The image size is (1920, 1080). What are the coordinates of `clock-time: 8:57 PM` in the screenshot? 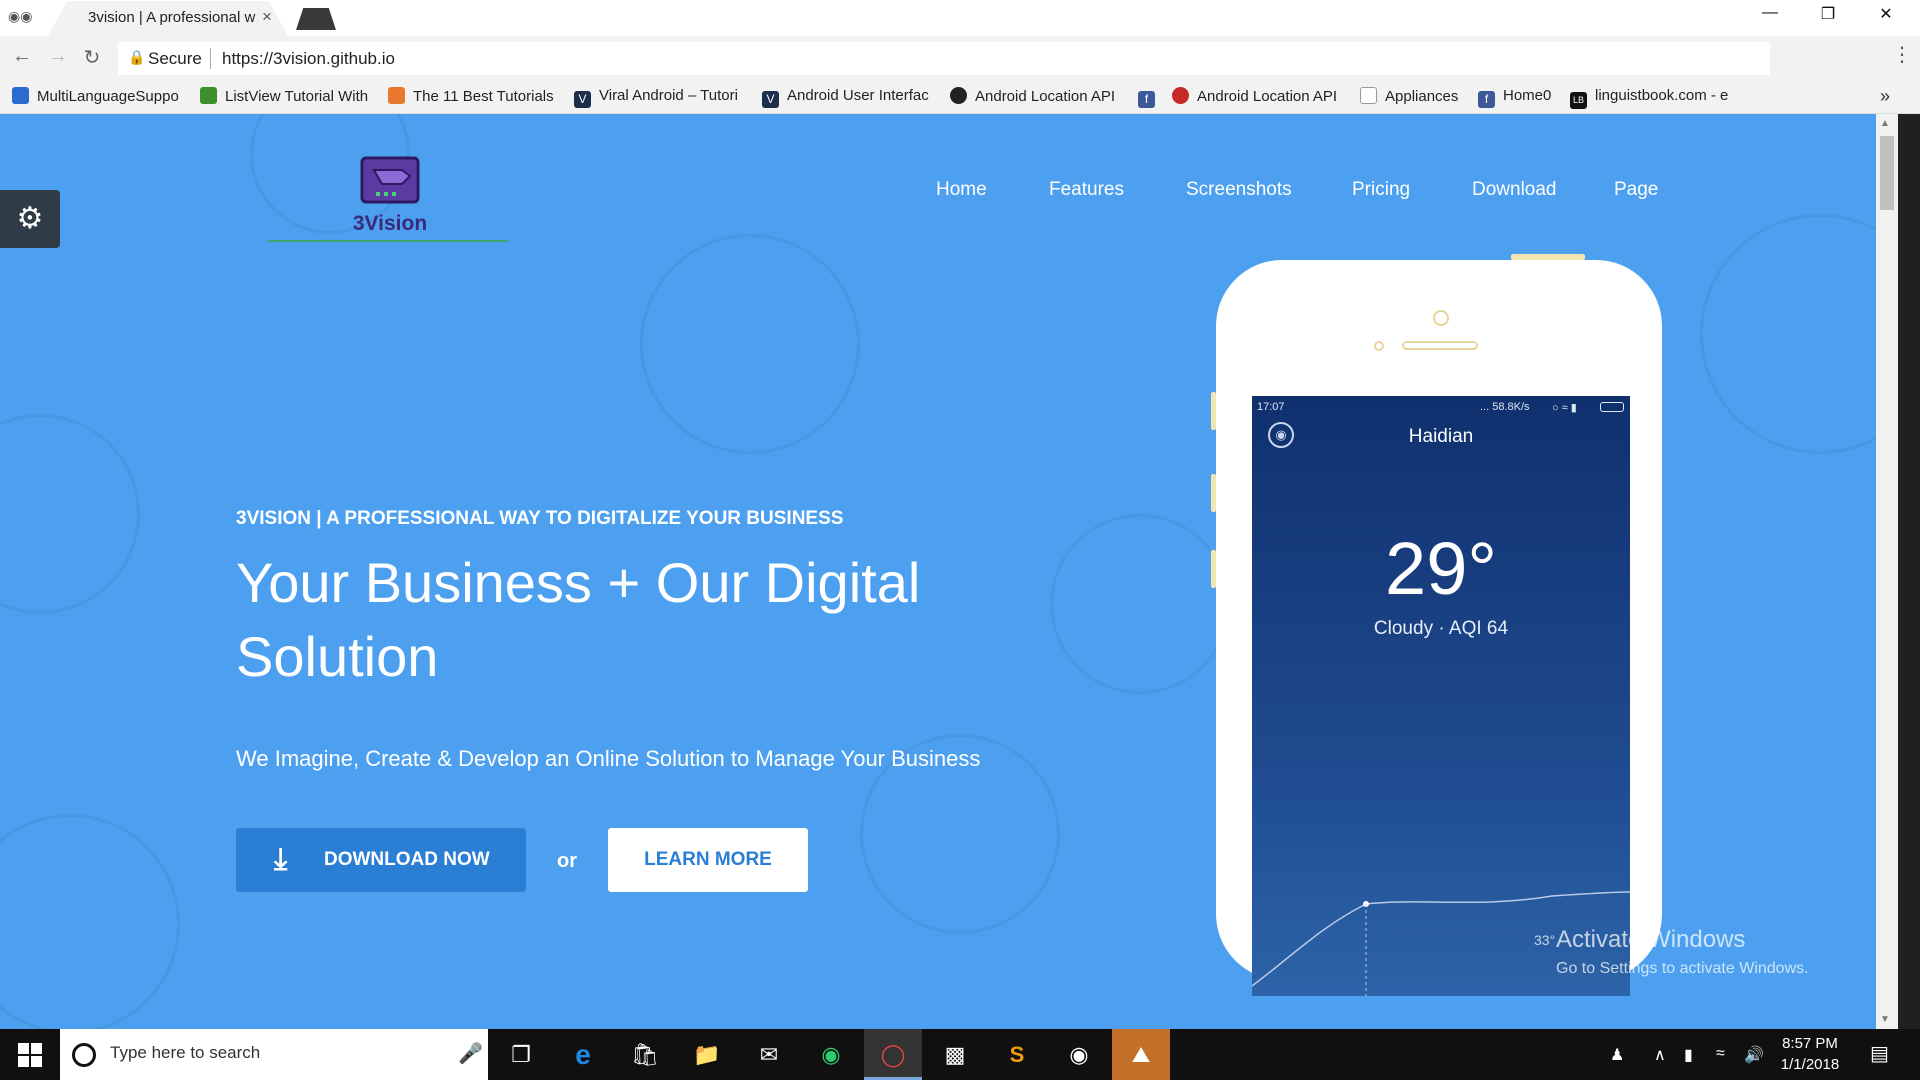 It's located at (1810, 1043).